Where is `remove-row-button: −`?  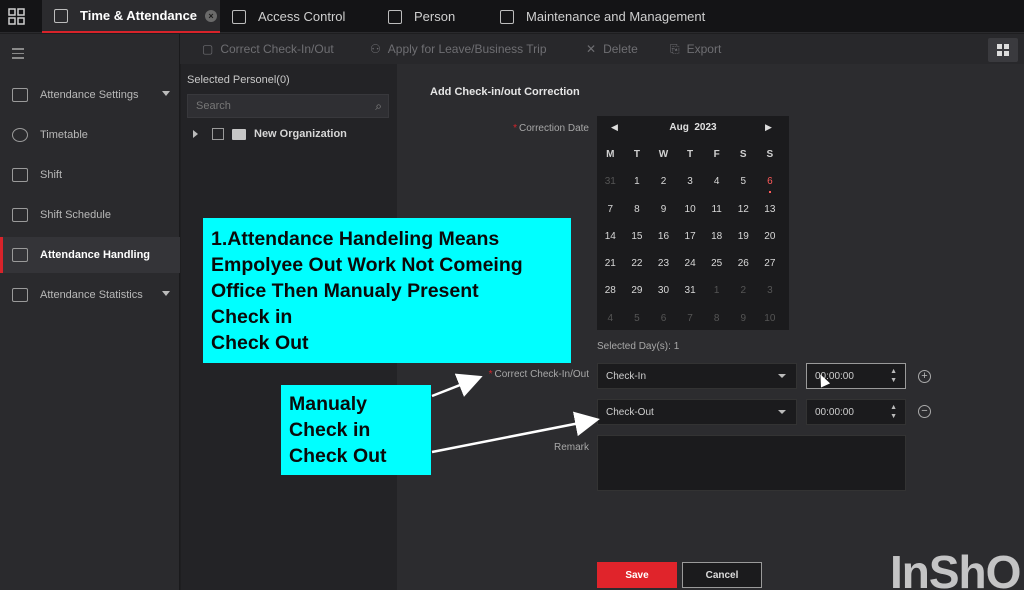
remove-row-button: − is located at coordinates (924, 411).